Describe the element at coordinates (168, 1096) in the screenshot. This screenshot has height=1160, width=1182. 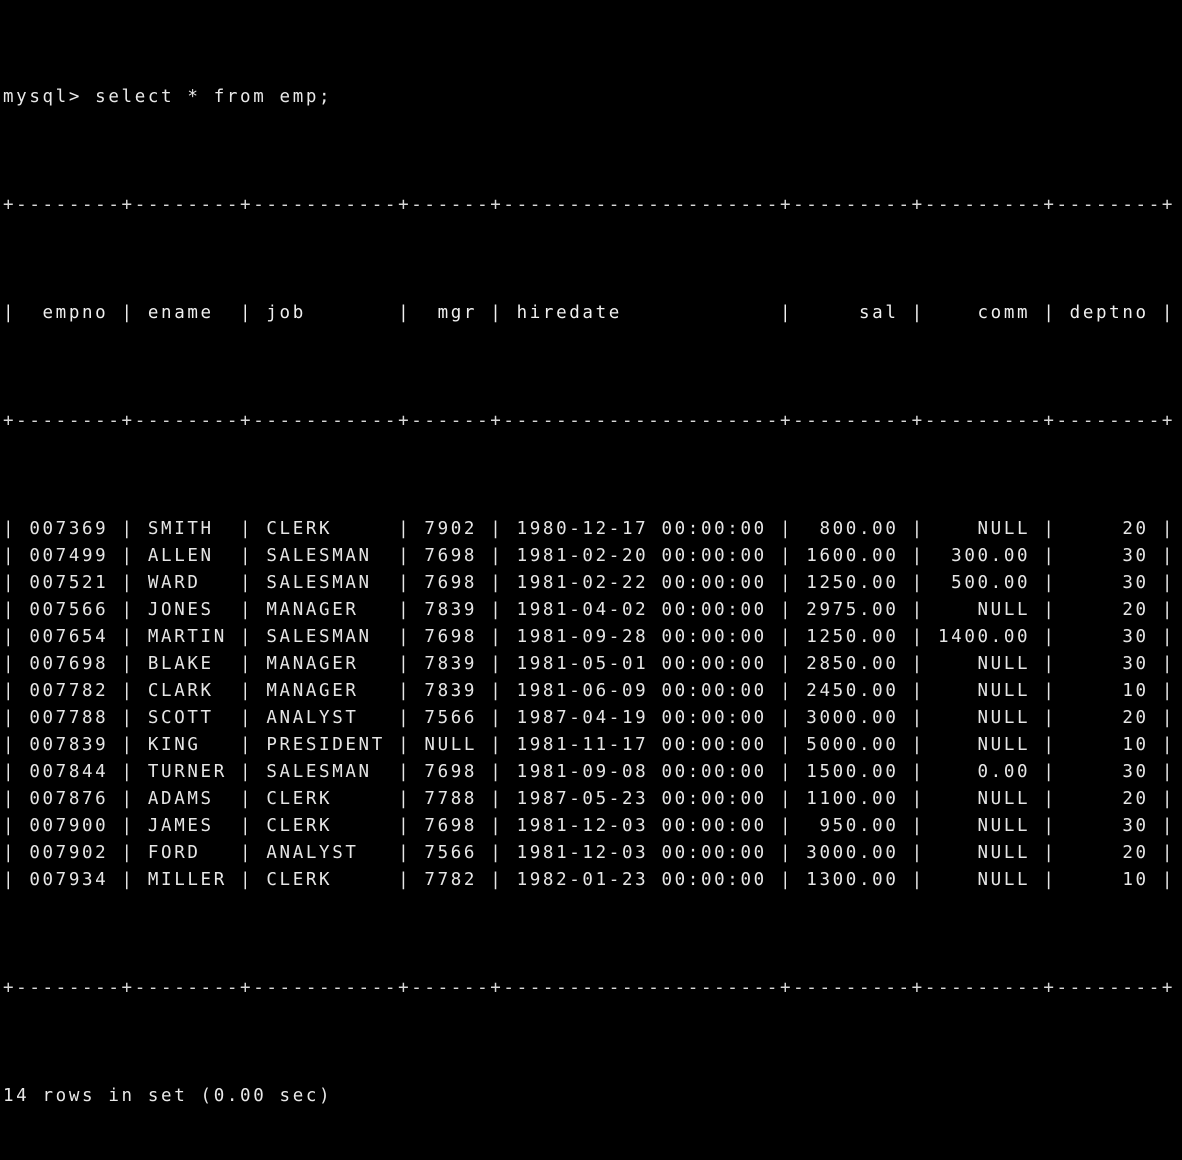
I see `result-status-line: 14 rows in set (0.00 sec)` at that location.